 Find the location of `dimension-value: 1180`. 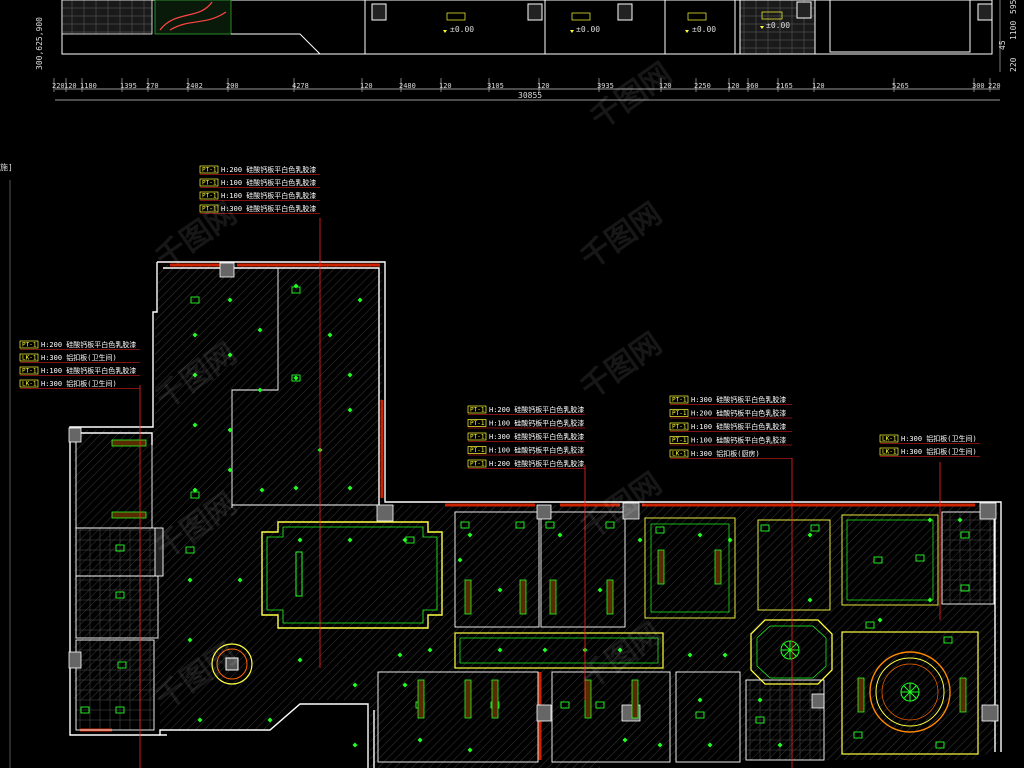

dimension-value: 1180 is located at coordinates (88, 86).